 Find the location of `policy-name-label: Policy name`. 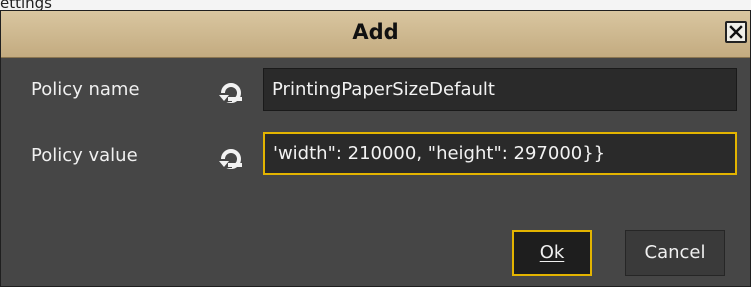

policy-name-label: Policy name is located at coordinates (85, 89).